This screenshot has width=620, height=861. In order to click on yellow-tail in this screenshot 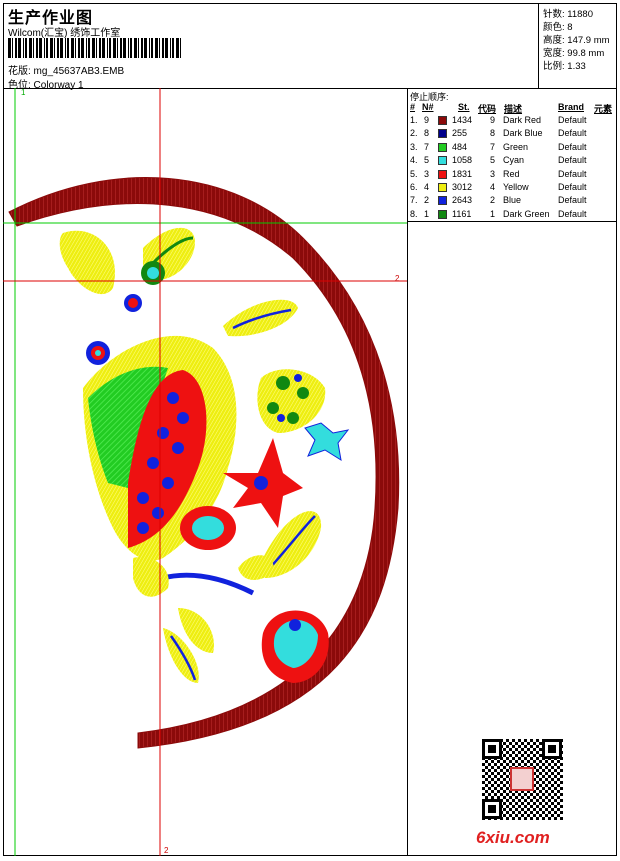, I will do `click(151, 577)`.